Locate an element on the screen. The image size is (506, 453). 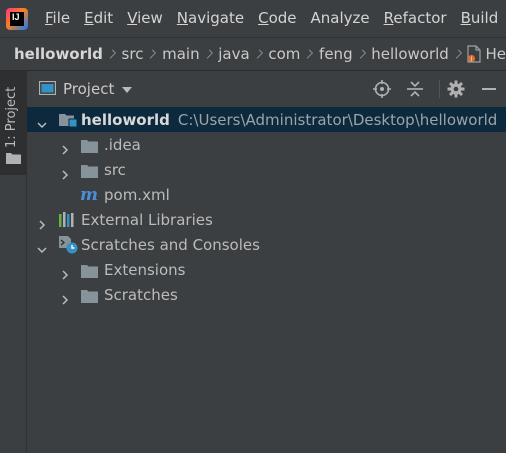
breadcrumb-item-java: java is located at coordinates (233, 54).